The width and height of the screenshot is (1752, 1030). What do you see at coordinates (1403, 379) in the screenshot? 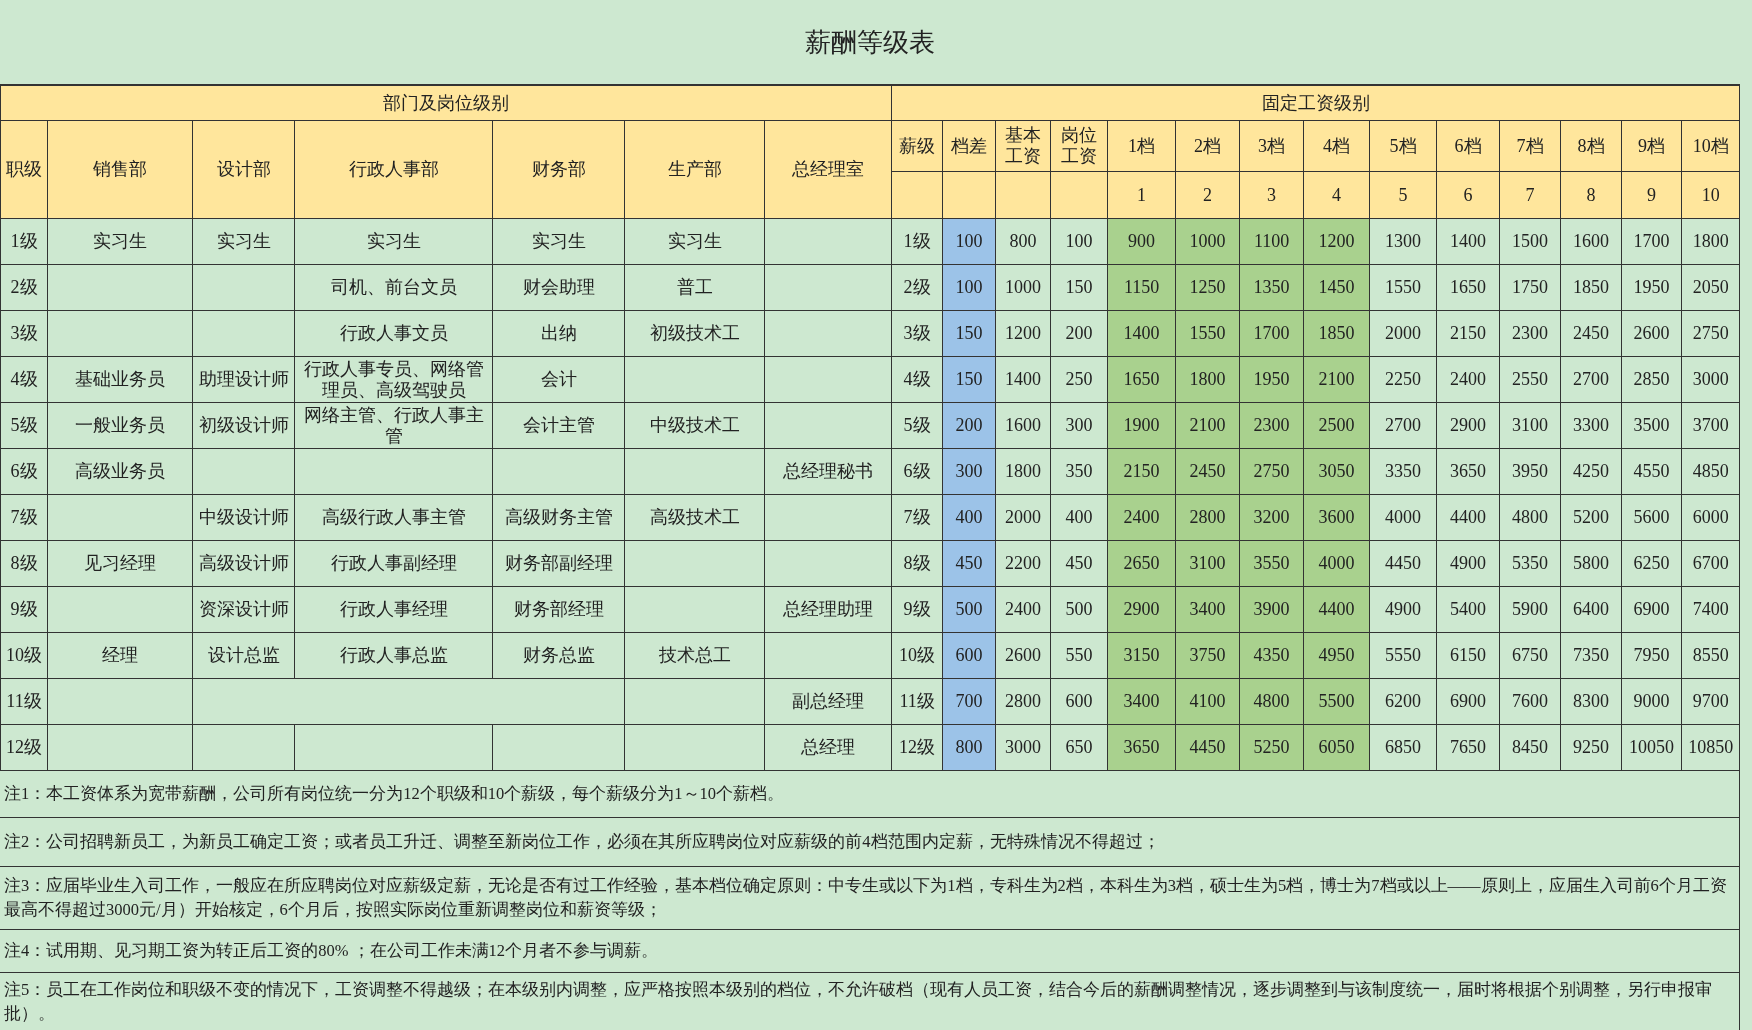
I see `table-cell: 2250` at bounding box center [1403, 379].